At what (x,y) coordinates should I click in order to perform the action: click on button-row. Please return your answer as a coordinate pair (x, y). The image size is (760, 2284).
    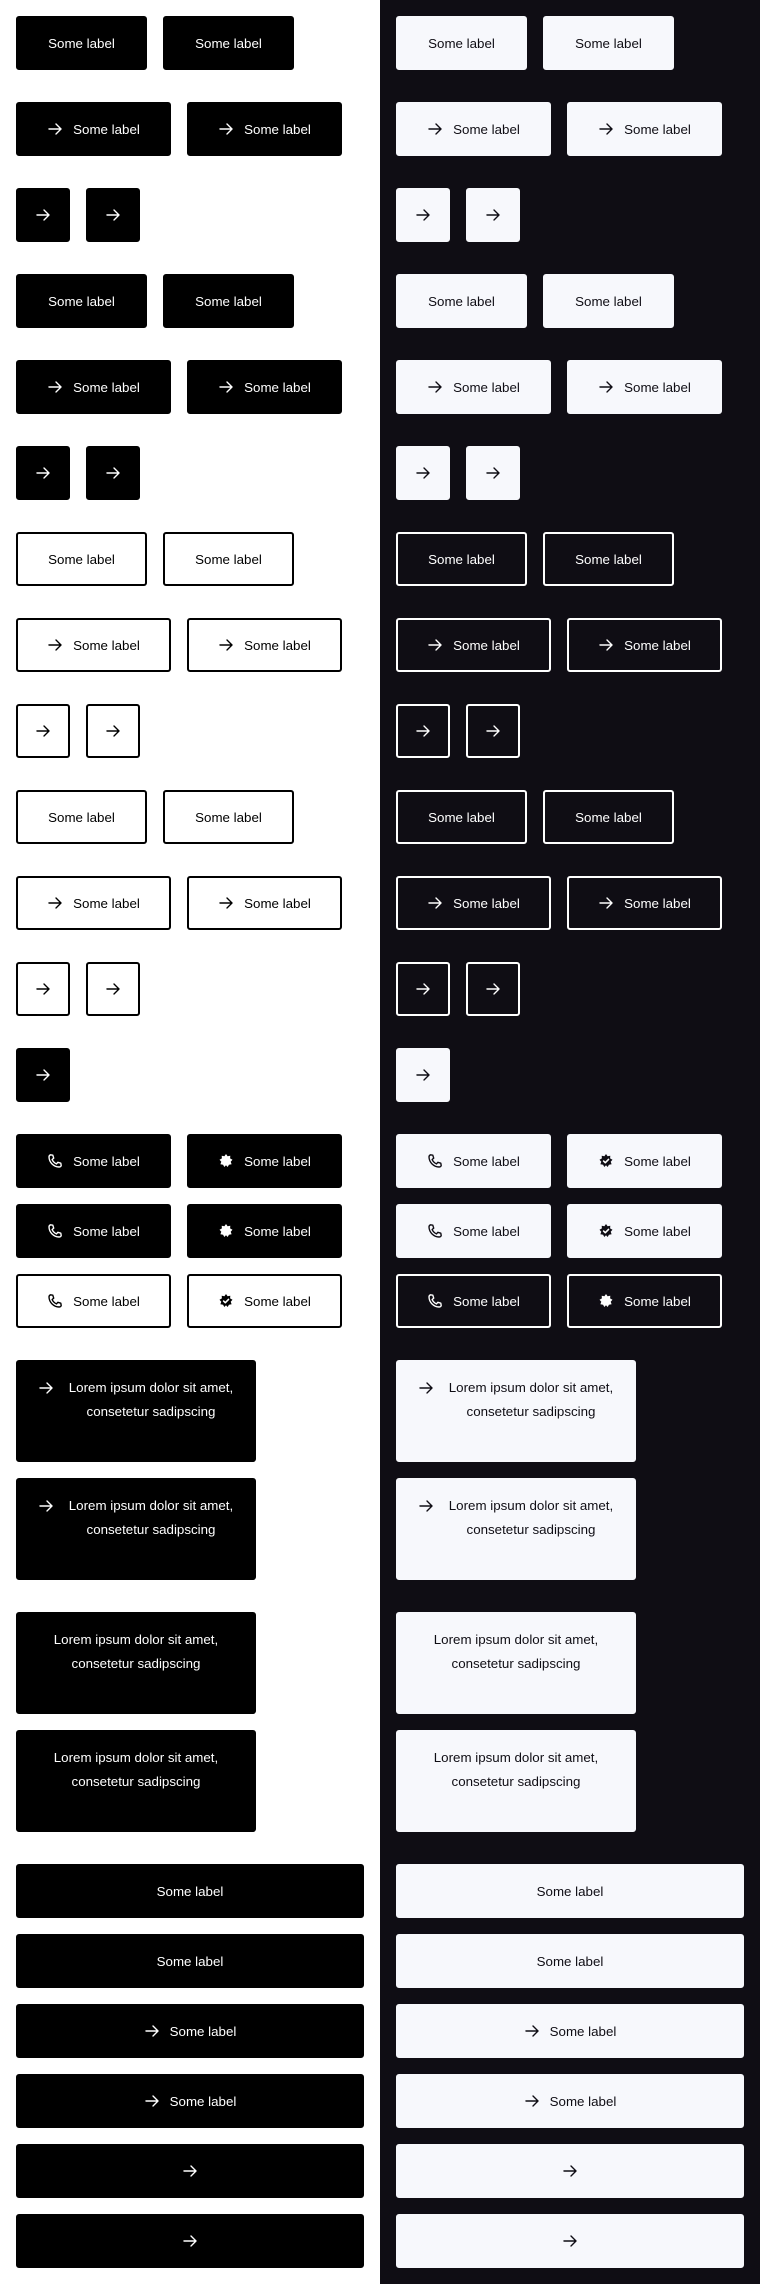
    Looking at the image, I should click on (570, 2241).